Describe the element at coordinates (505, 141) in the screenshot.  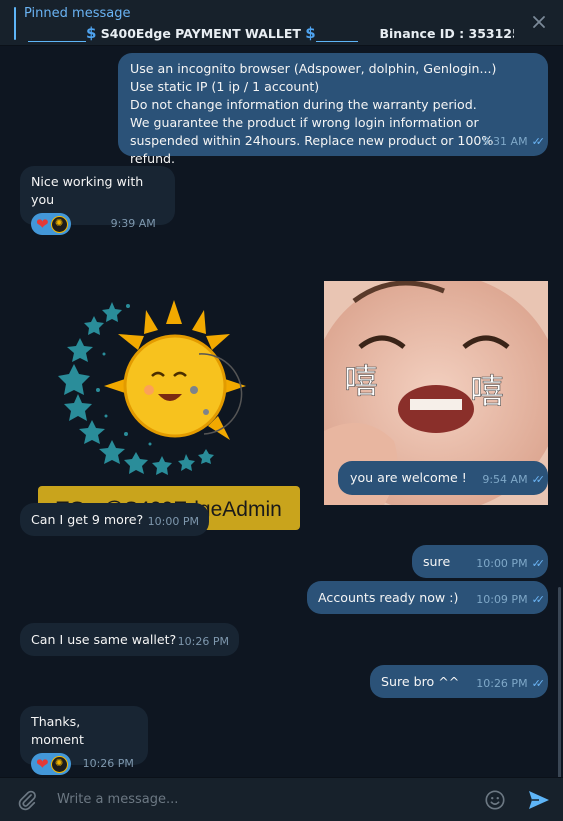
I see `message-time: 9:31 AM` at that location.